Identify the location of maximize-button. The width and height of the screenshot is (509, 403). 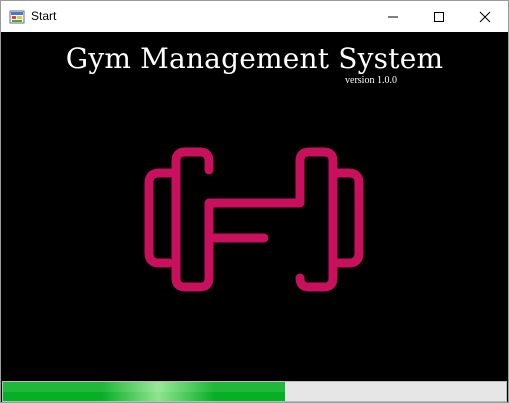
(439, 16).